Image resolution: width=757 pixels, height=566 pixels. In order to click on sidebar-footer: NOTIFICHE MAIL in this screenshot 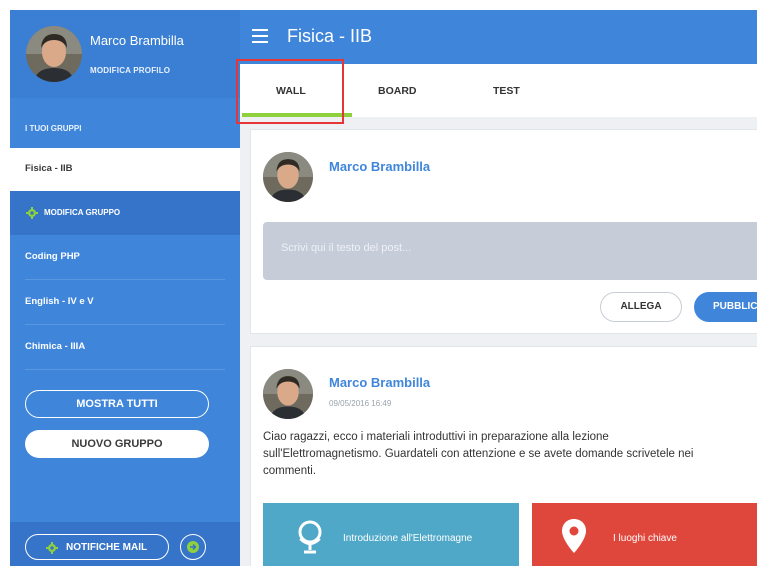, I will do `click(125, 544)`.